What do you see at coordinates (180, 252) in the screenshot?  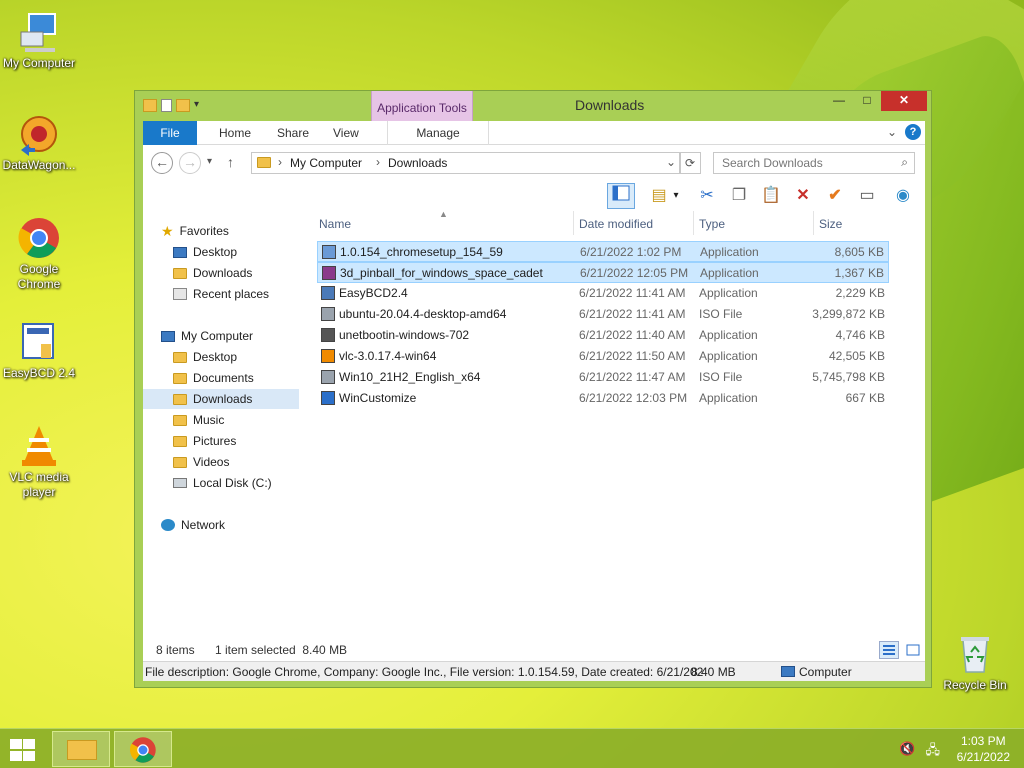 I see `desktop-icon` at bounding box center [180, 252].